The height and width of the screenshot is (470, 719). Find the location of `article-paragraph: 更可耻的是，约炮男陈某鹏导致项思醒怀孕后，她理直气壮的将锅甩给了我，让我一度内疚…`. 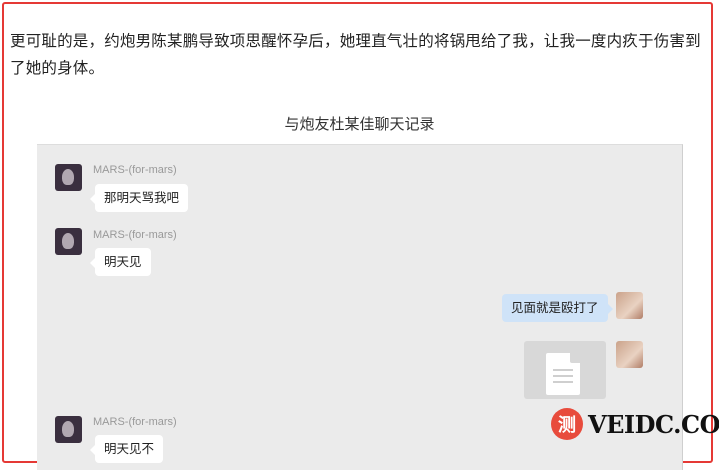

article-paragraph: 更可耻的是，约炮男陈某鹏导致项思醒怀孕后，她理直气壮的将锅甩给了我，让我一度内疚… is located at coordinates (355, 54).